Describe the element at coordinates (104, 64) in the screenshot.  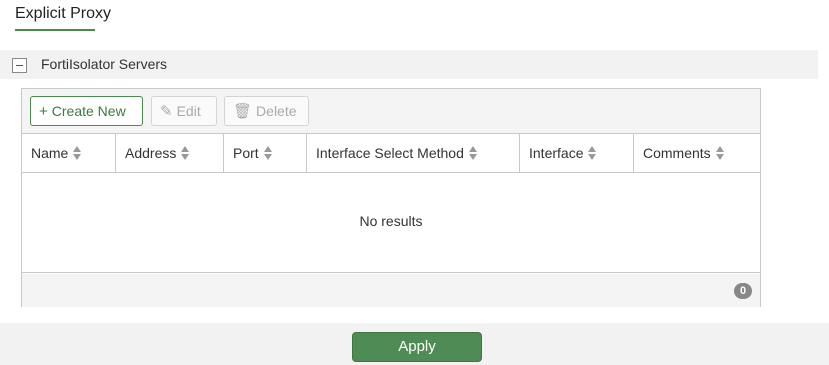
I see `section-title: FortiIsolator Servers` at that location.